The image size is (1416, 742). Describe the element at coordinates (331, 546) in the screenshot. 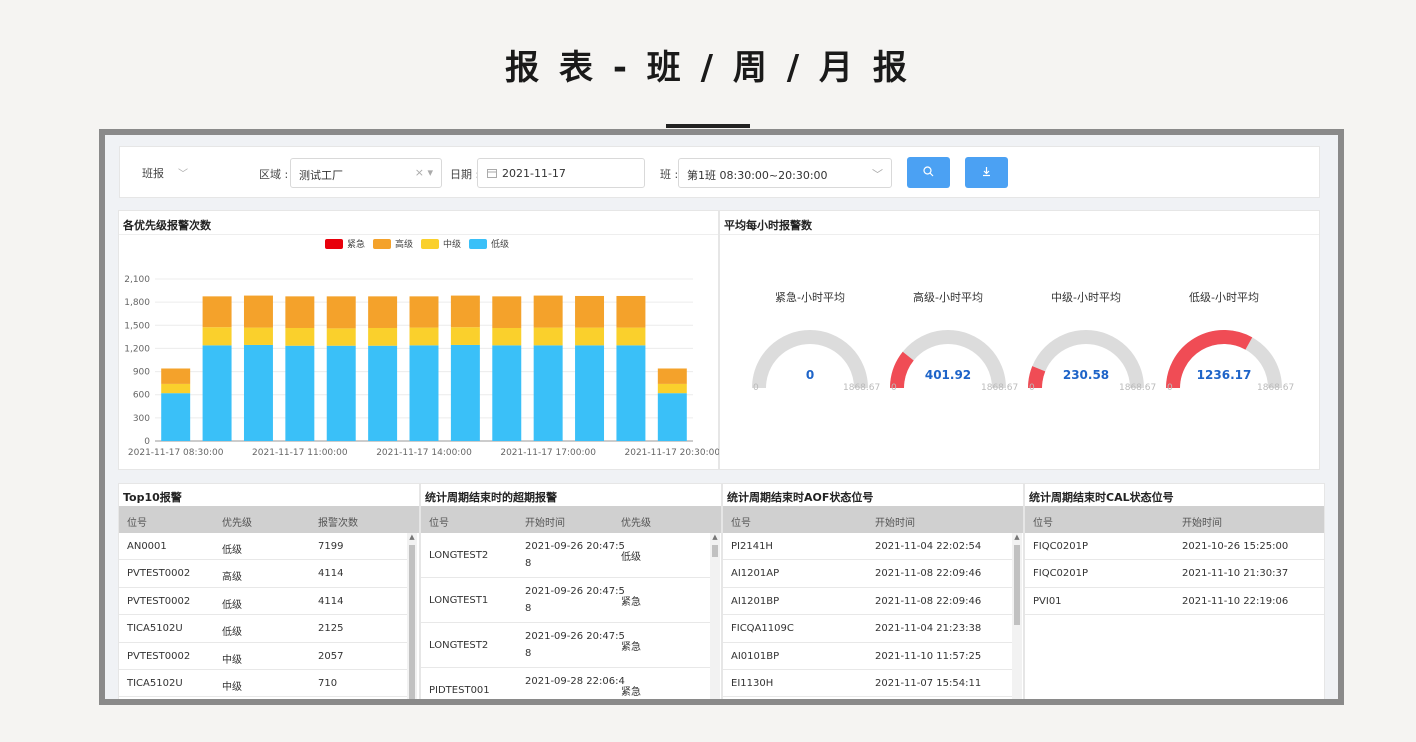

I see `table-cell: 7199` at that location.